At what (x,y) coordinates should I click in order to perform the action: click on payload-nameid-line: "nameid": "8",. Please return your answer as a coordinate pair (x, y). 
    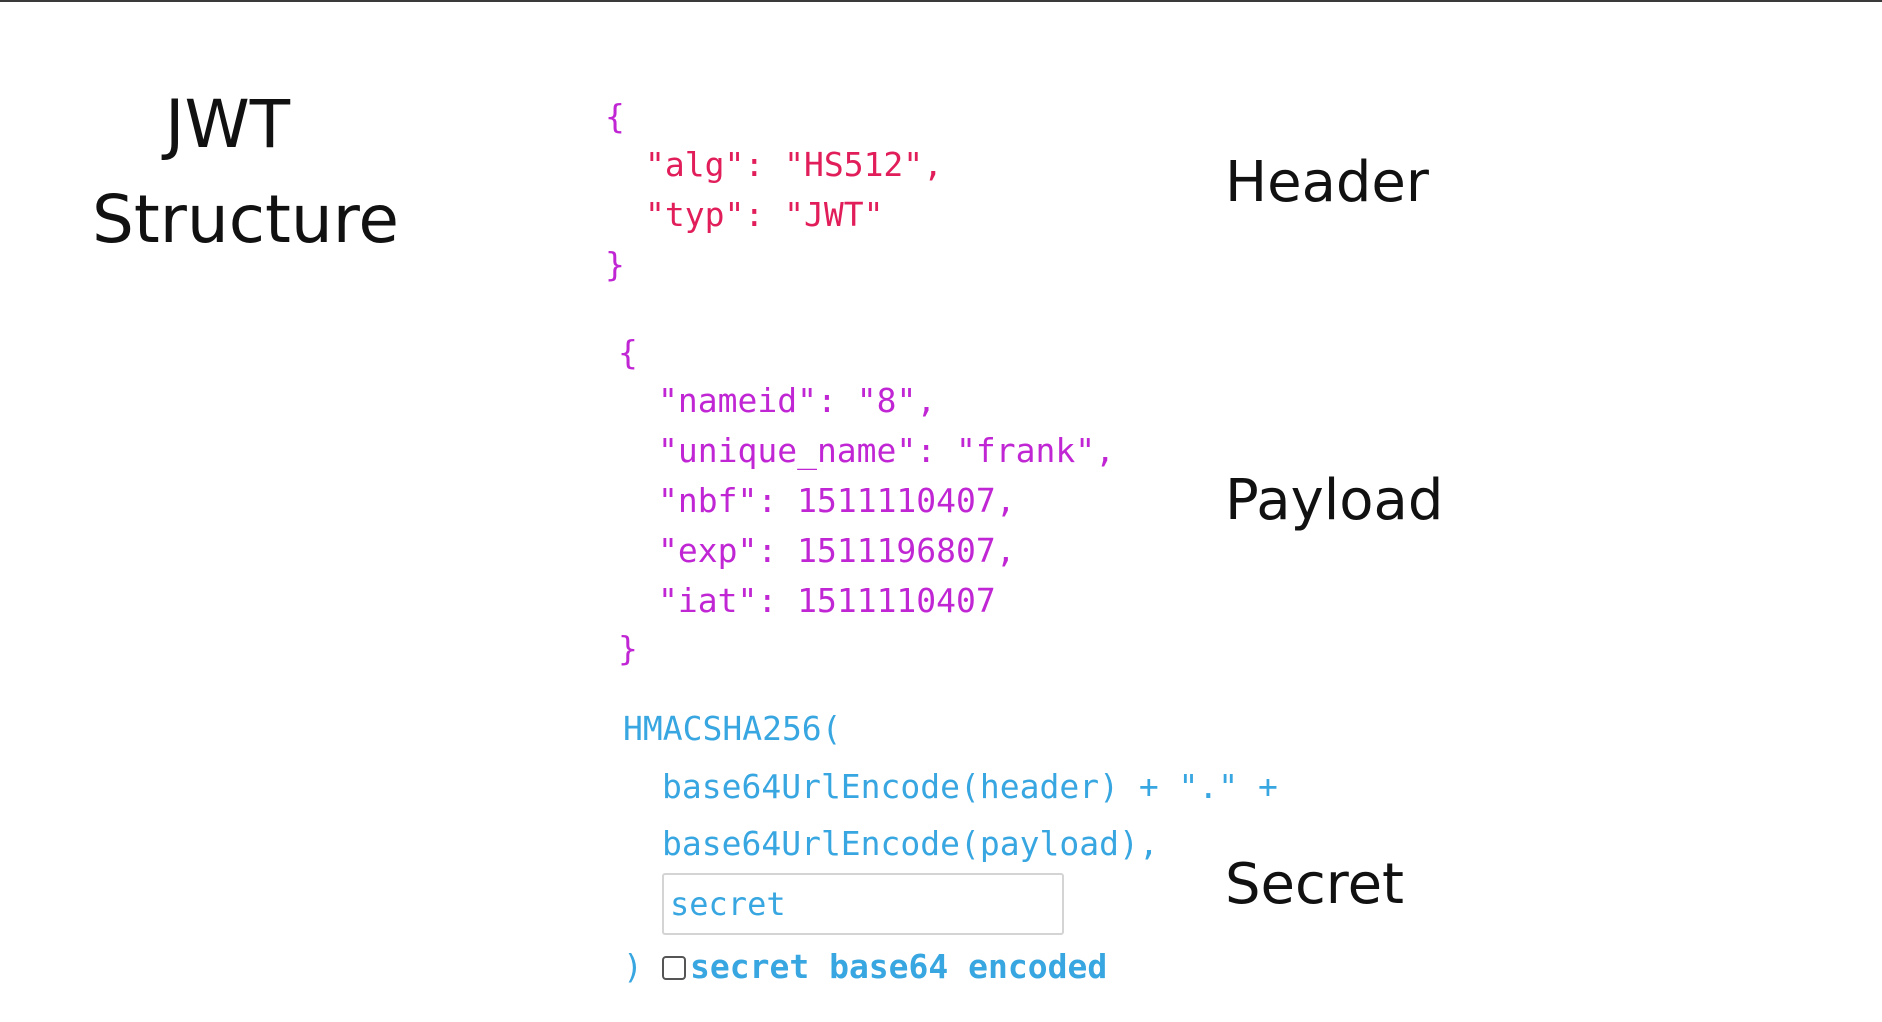
    Looking at the image, I should click on (797, 400).